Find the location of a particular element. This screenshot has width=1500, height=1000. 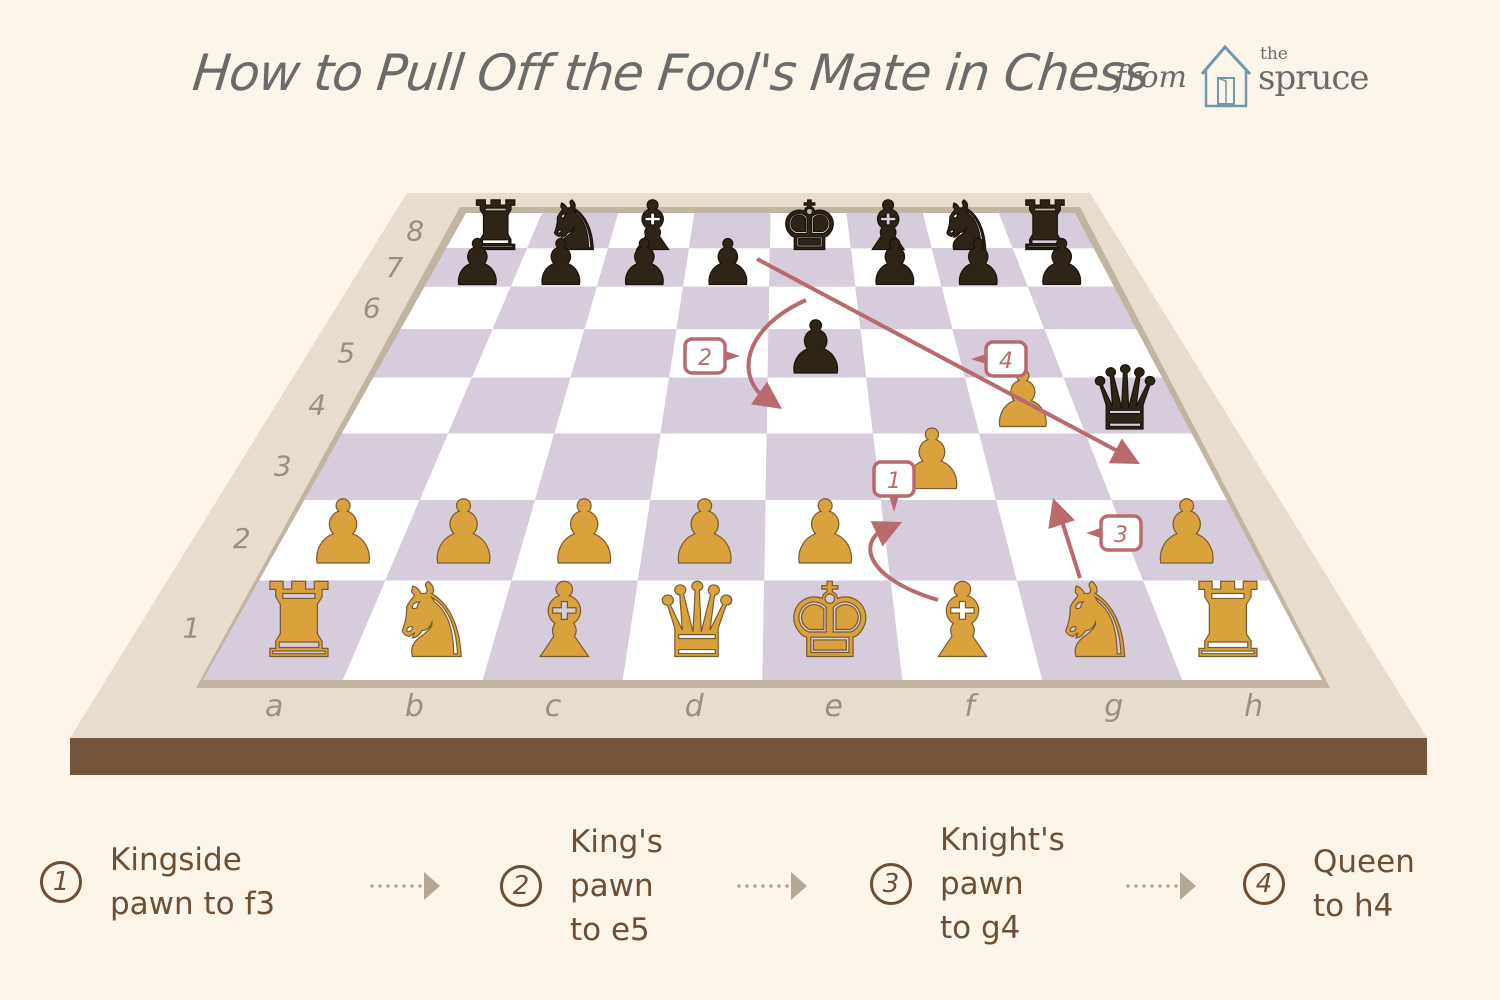

step-number-badge: 2 is located at coordinates (521, 886).